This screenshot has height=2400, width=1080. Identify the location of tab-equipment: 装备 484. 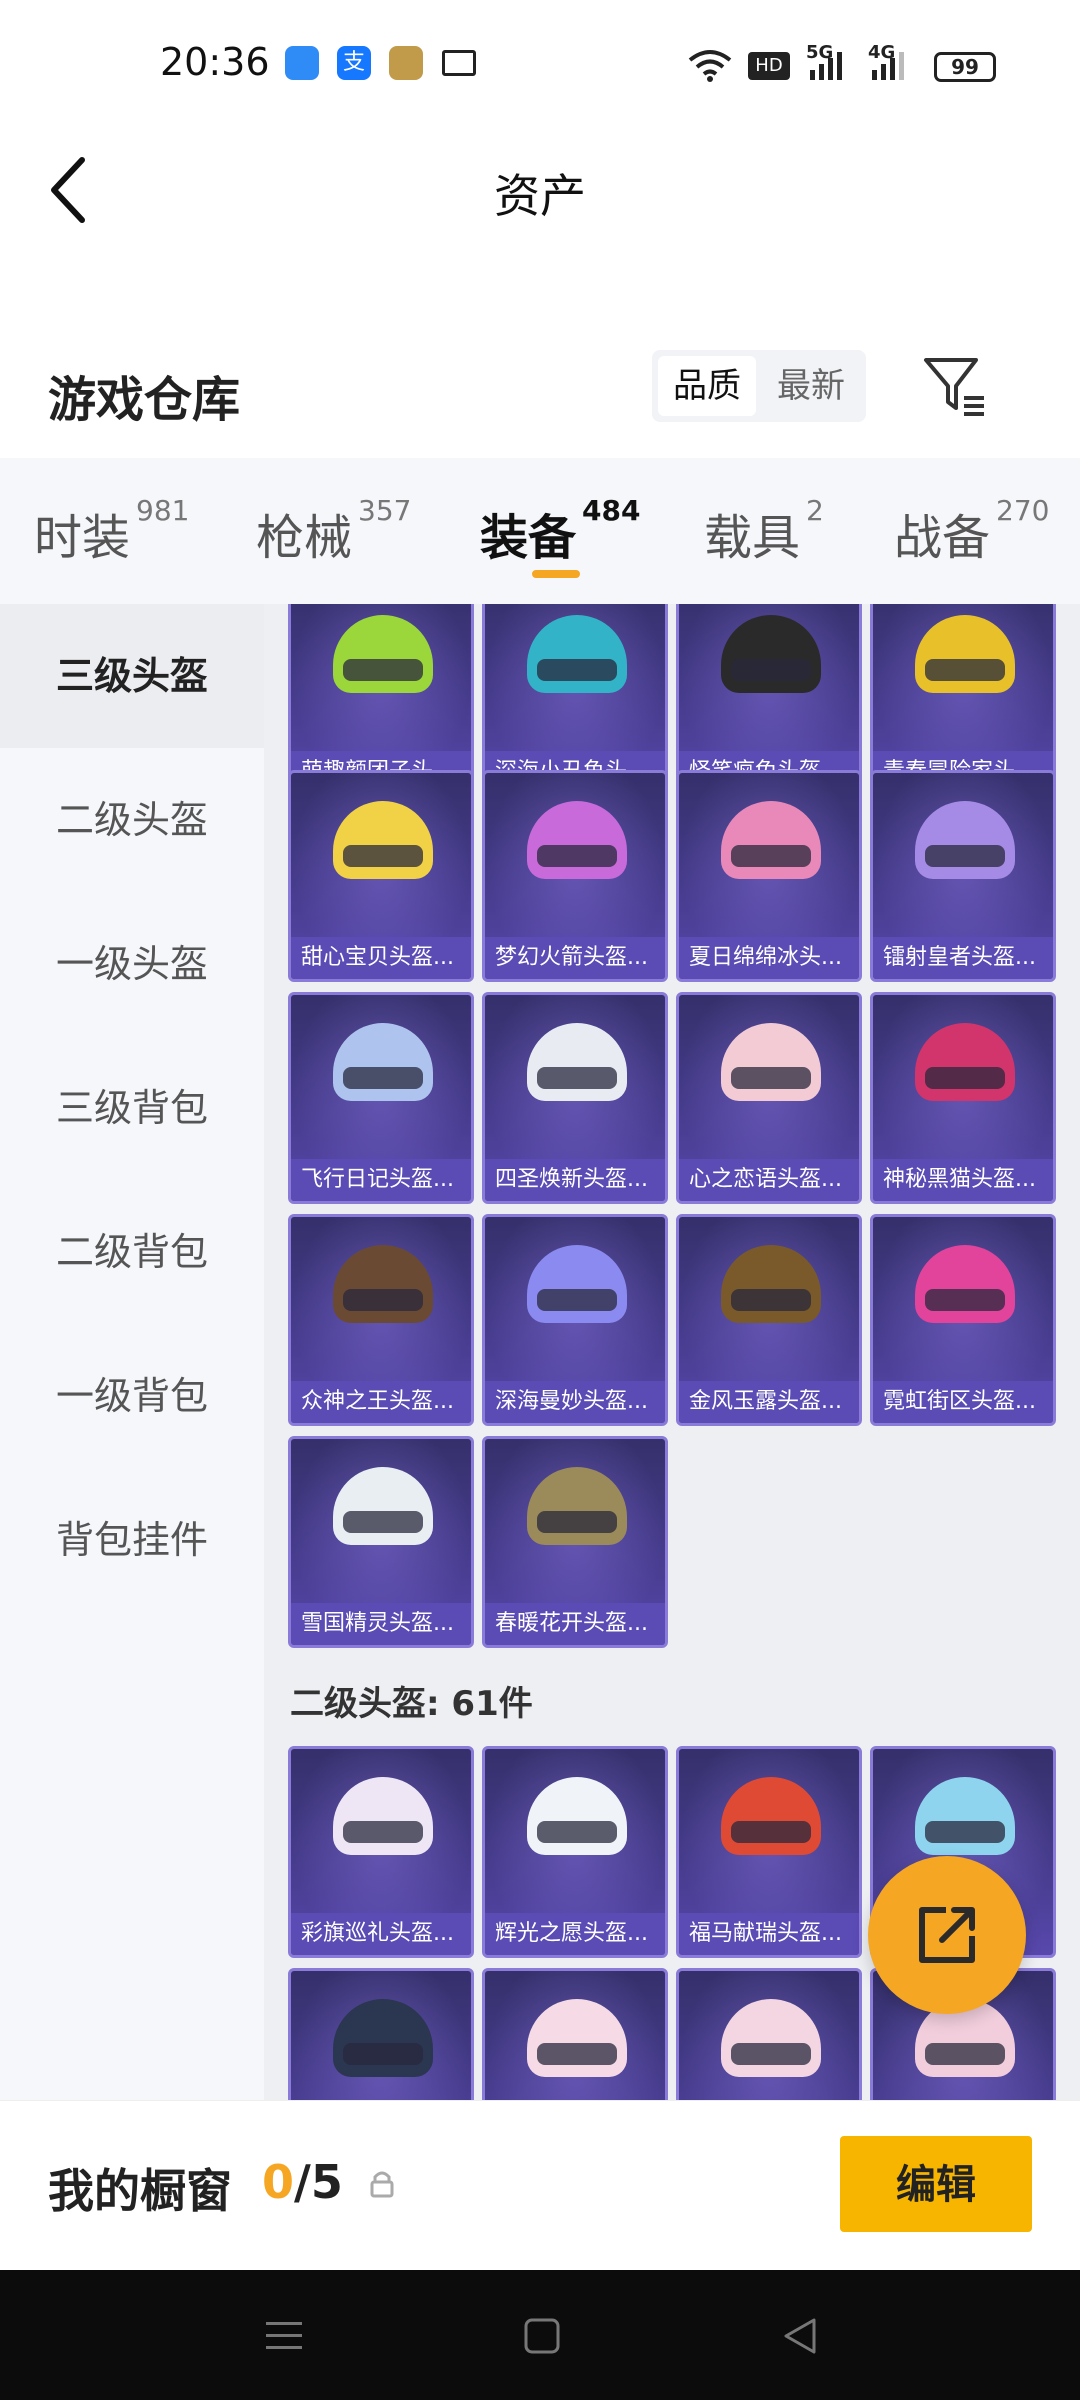
(560, 531).